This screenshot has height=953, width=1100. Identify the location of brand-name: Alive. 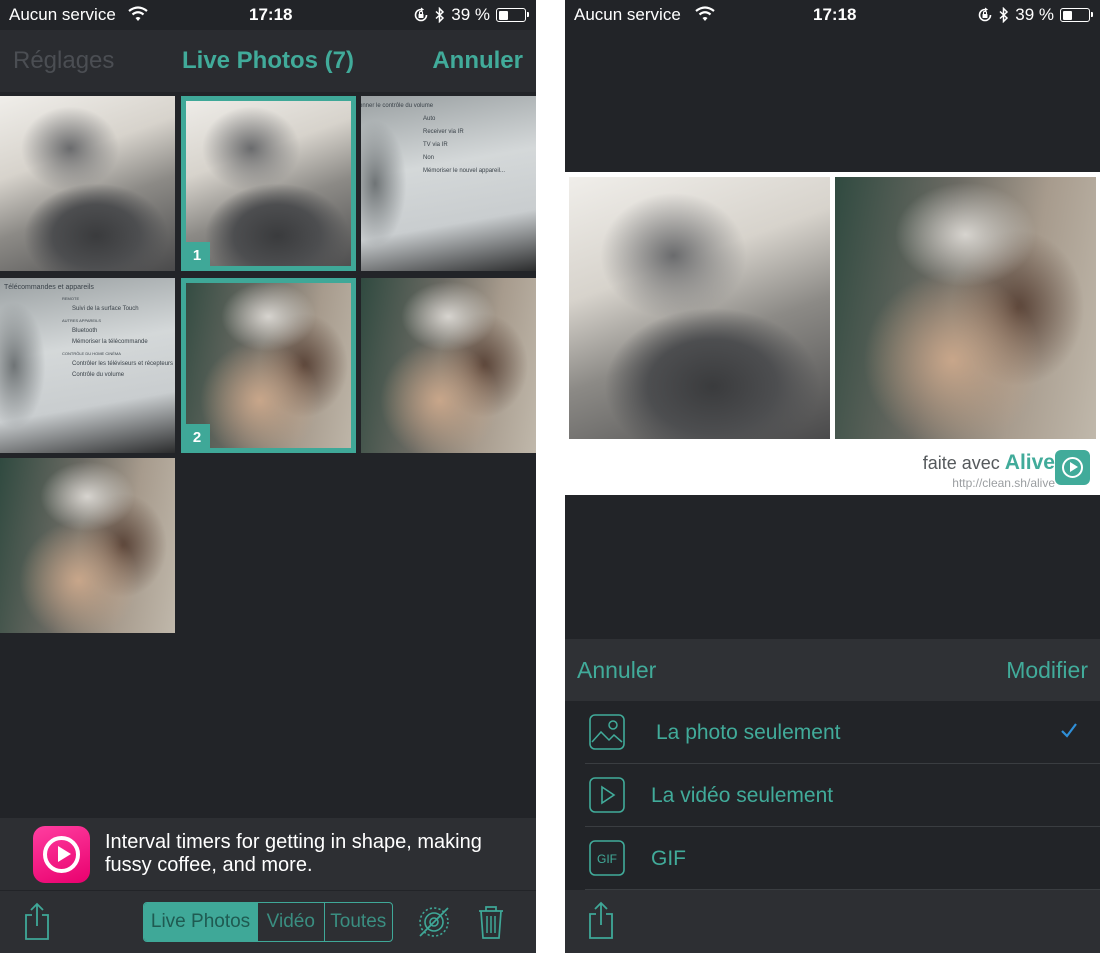
(1029, 462).